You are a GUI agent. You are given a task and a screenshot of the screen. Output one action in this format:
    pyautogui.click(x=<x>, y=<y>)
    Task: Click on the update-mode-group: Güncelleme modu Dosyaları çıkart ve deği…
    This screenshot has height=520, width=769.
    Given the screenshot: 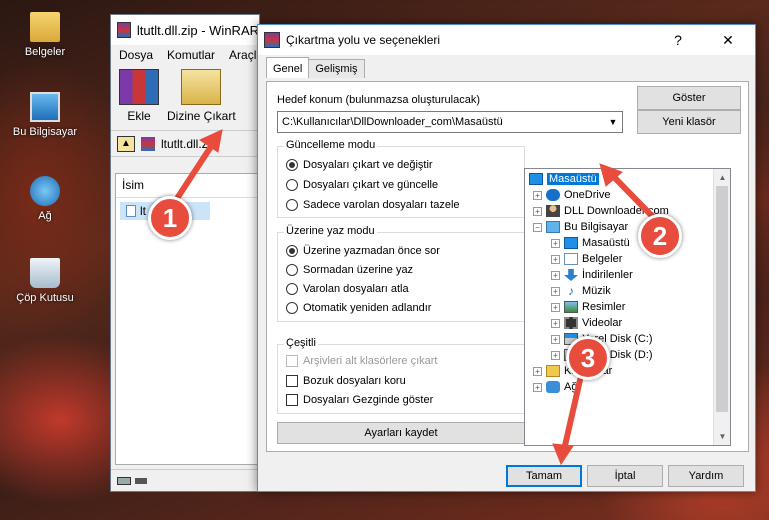 What is the action you would take?
    pyautogui.click(x=401, y=178)
    